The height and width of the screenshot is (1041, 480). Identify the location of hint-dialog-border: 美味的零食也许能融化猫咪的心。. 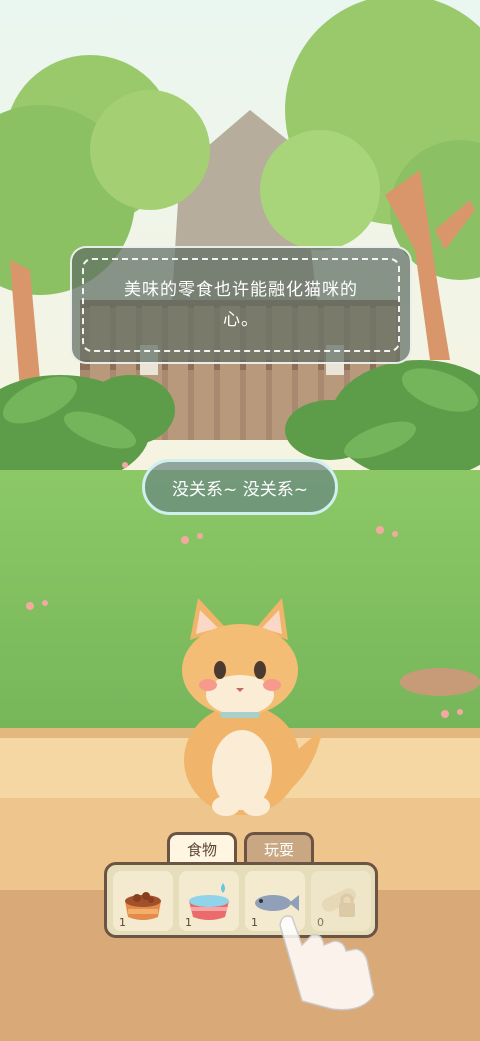
(241, 305).